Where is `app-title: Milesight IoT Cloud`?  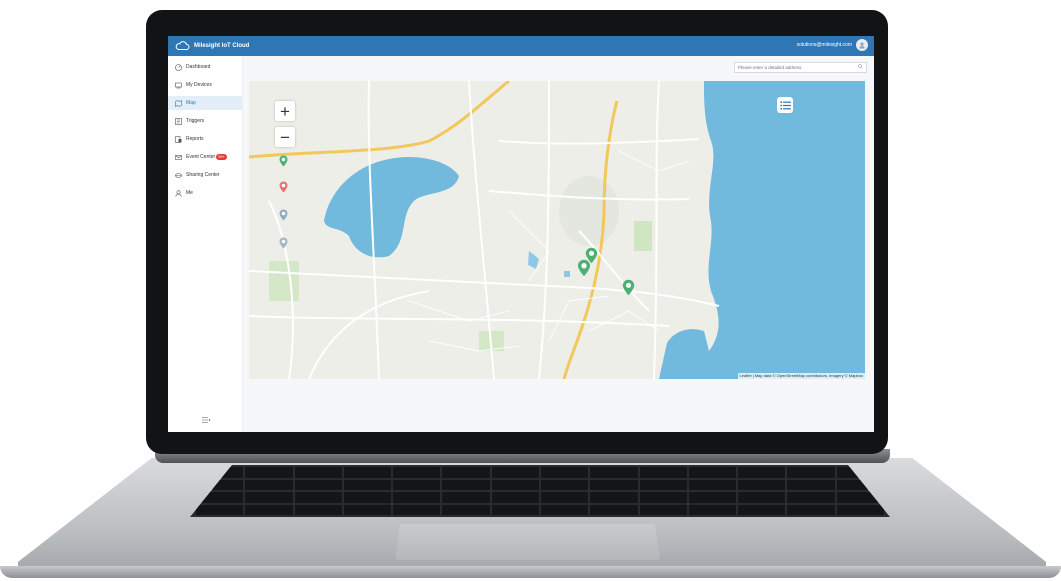 app-title: Milesight IoT Cloud is located at coordinates (222, 46).